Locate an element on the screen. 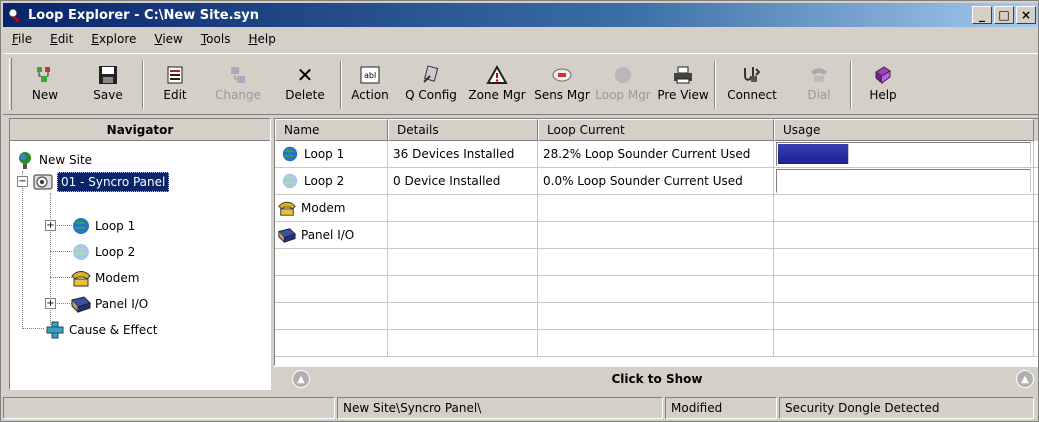 This screenshot has height=422, width=1039. tree-node-syncro-panel: 01 - Syncro Panel is located at coordinates (101, 182).